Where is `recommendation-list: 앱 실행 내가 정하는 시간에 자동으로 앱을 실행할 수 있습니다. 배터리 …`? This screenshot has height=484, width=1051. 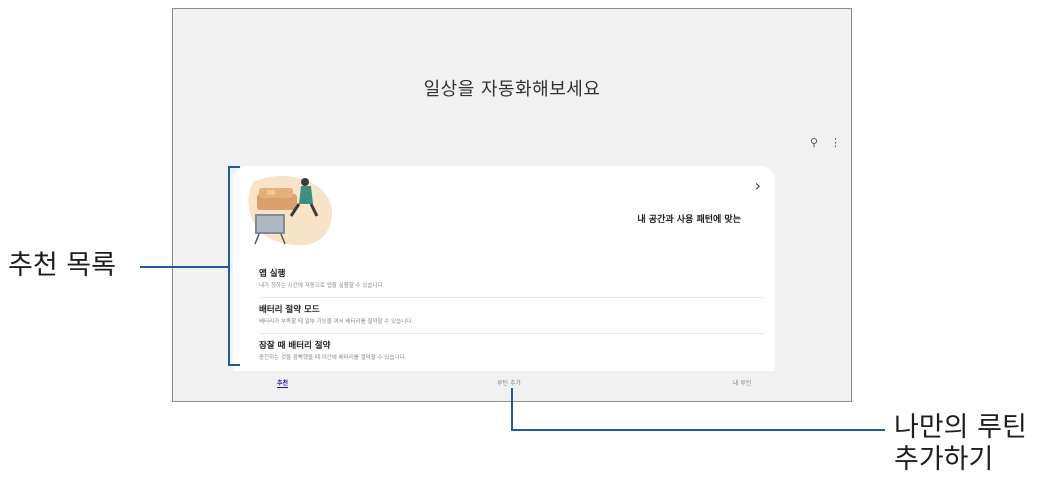
recommendation-list: 앱 실행 내가 정하는 시간에 자동으로 앱을 실행할 수 있습니다. 배터리 … is located at coordinates (504, 316).